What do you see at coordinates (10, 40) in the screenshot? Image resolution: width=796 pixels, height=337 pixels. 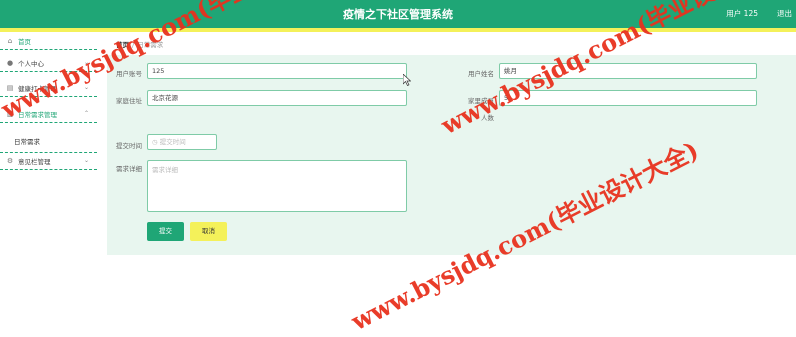 I see `home-icon: ⌂` at bounding box center [10, 40].